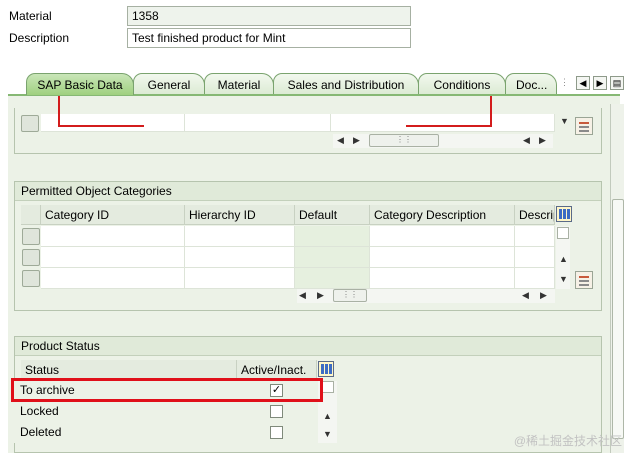 The image size is (628, 453). I want to click on group-title: Permitted Object Categories, so click(308, 191).